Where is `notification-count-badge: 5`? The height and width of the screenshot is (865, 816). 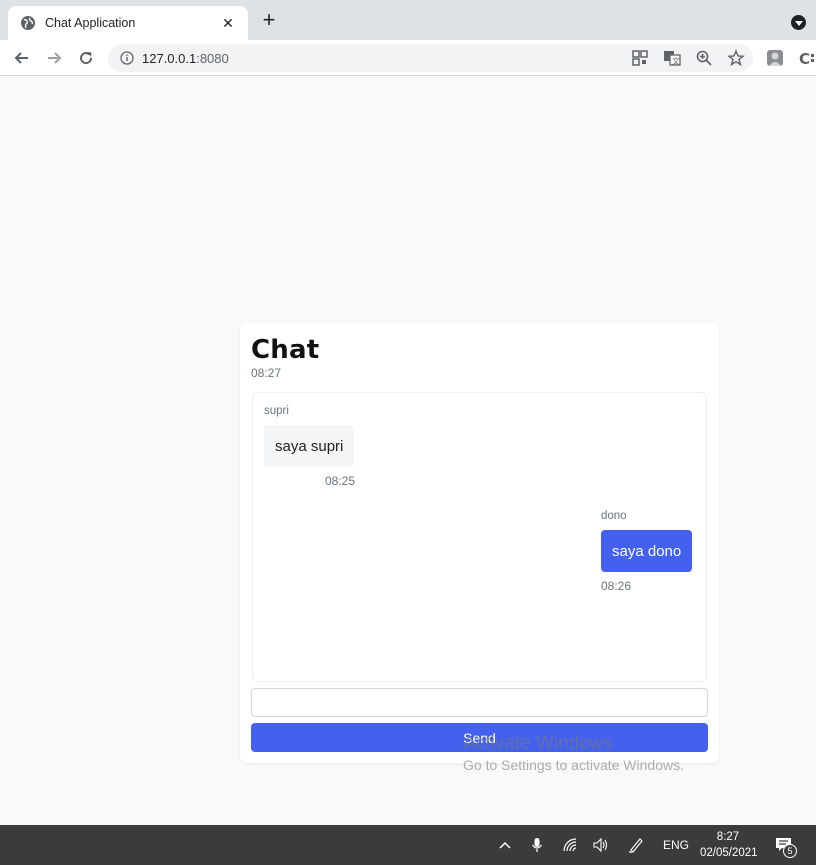
notification-count-badge: 5 is located at coordinates (790, 851).